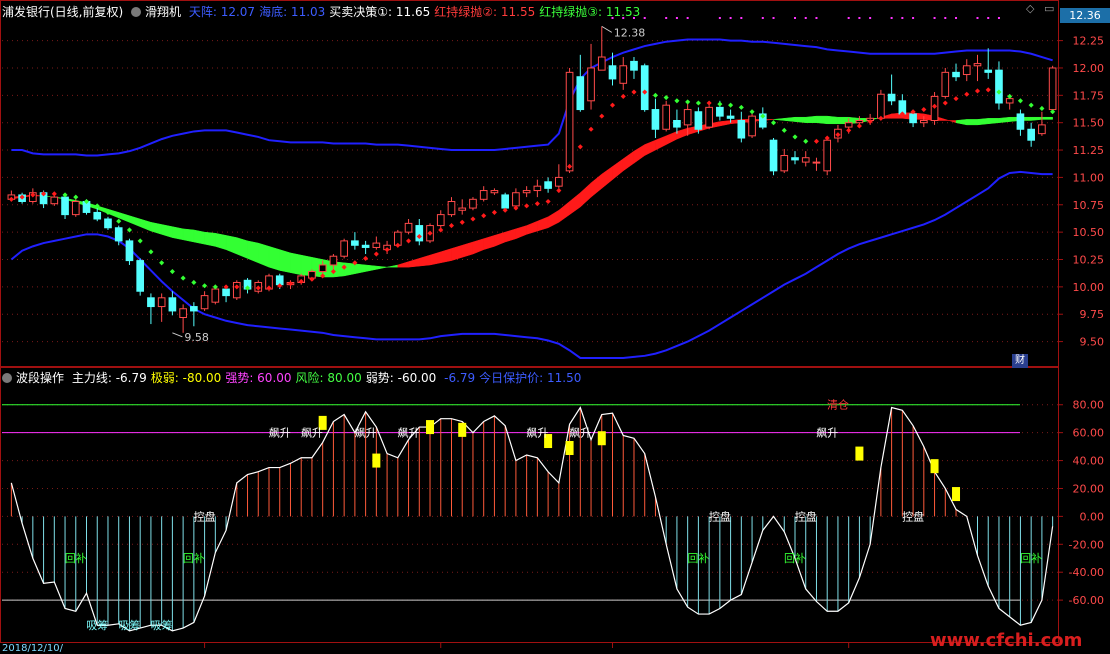 This screenshot has width=1110, height=654. I want to click on y-tick-label: 9.50, so click(1092, 342).